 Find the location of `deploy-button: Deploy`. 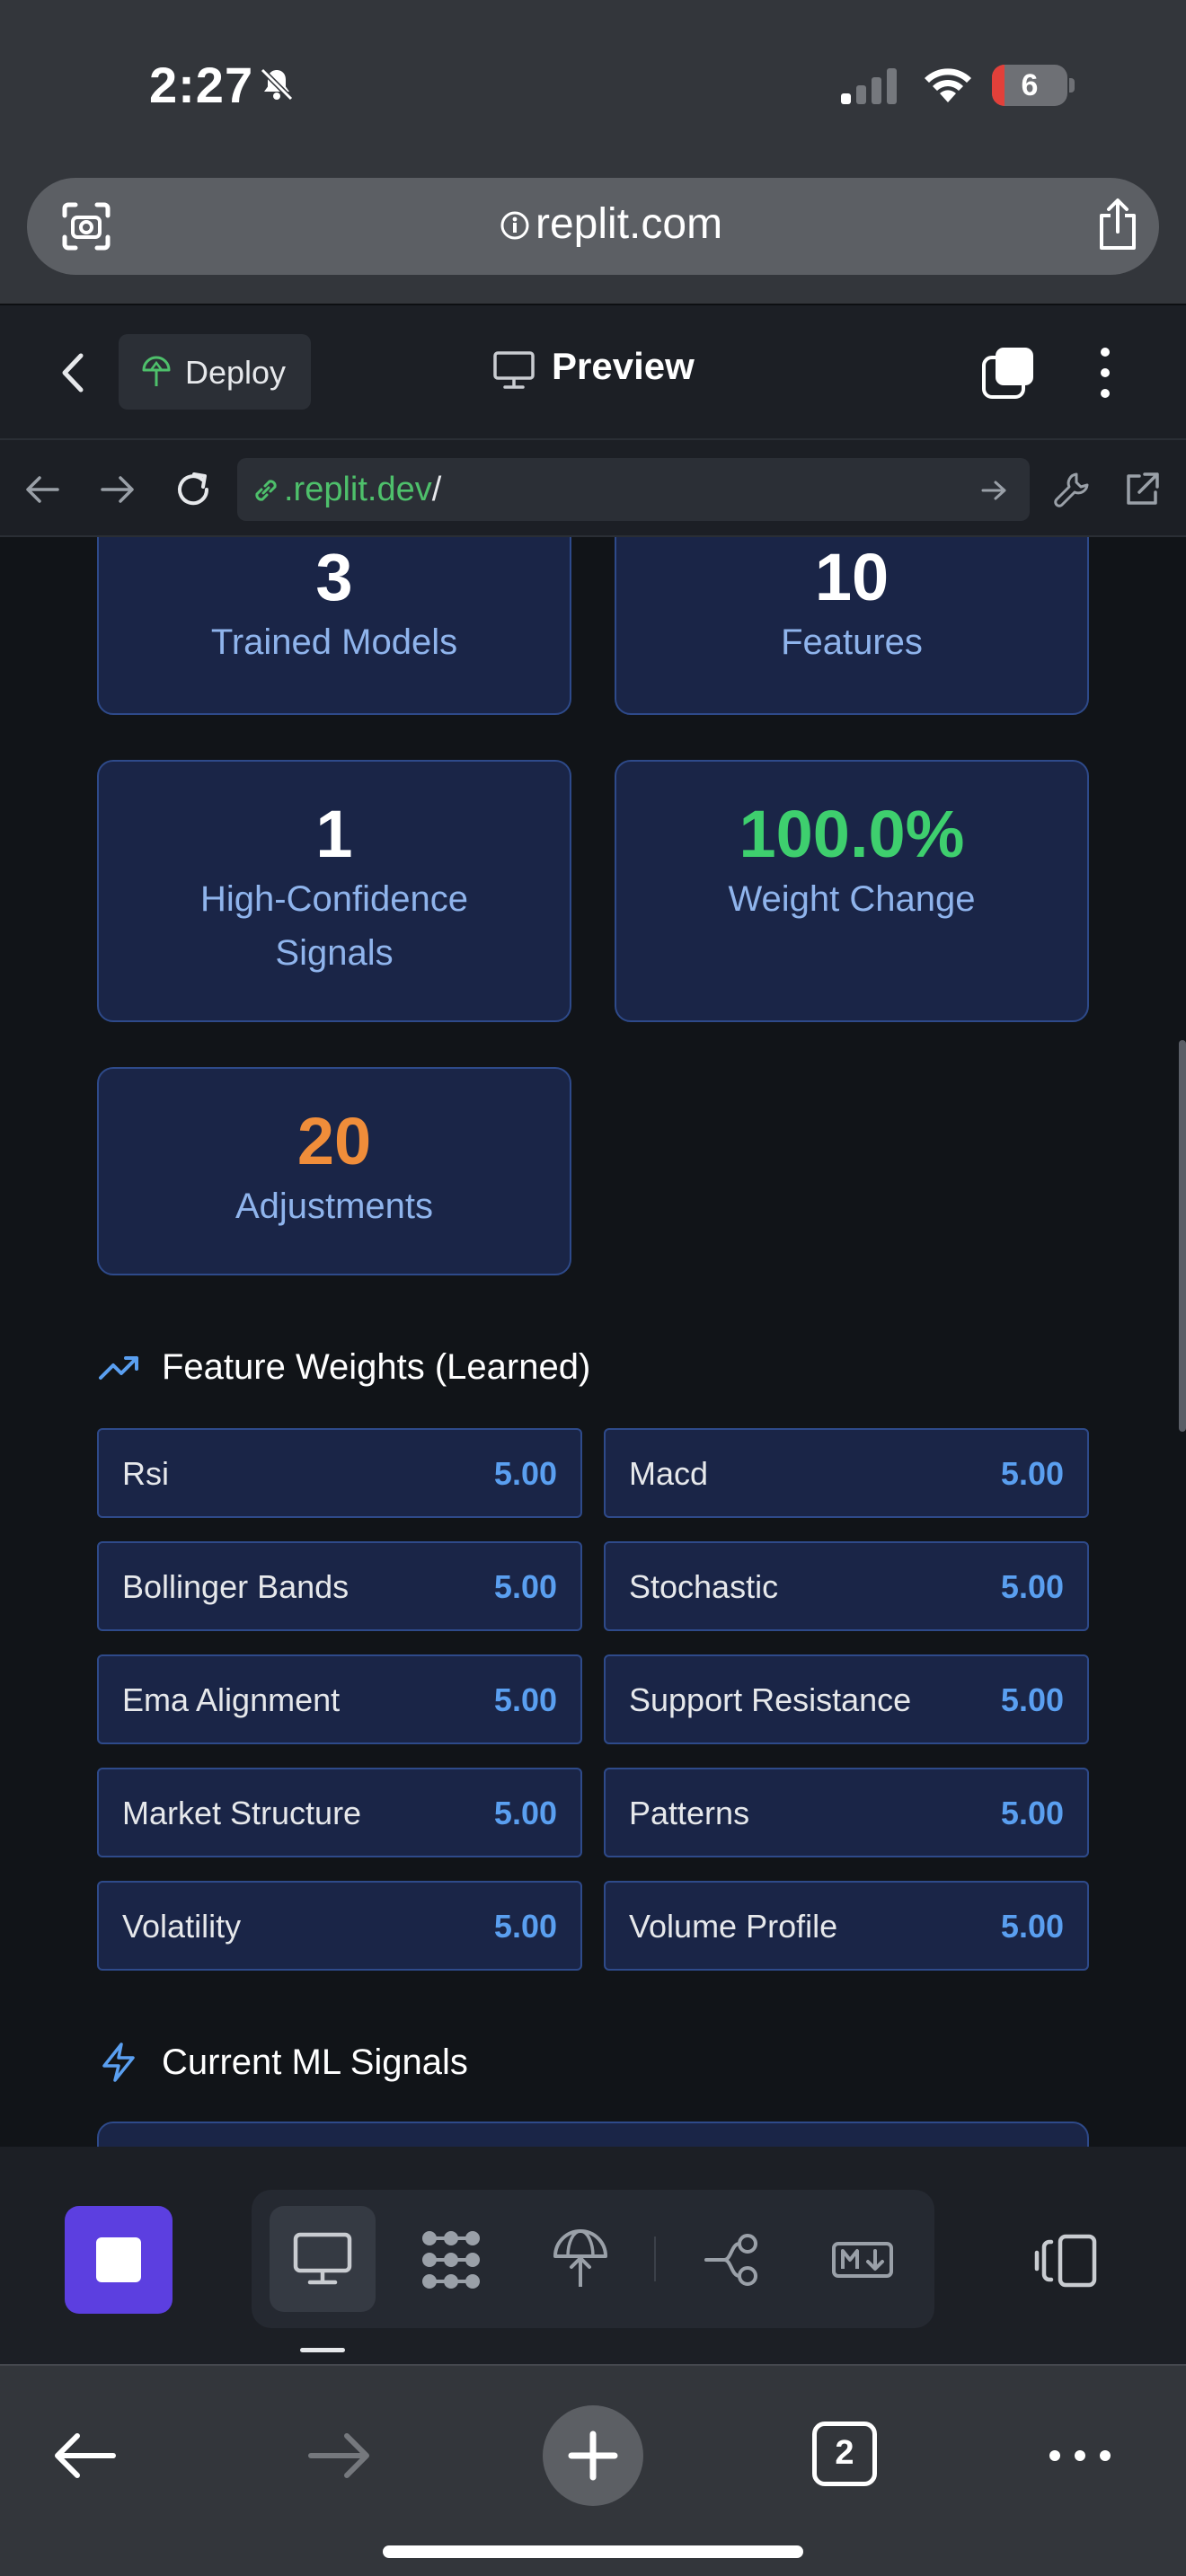

deploy-button: Deploy is located at coordinates (215, 372).